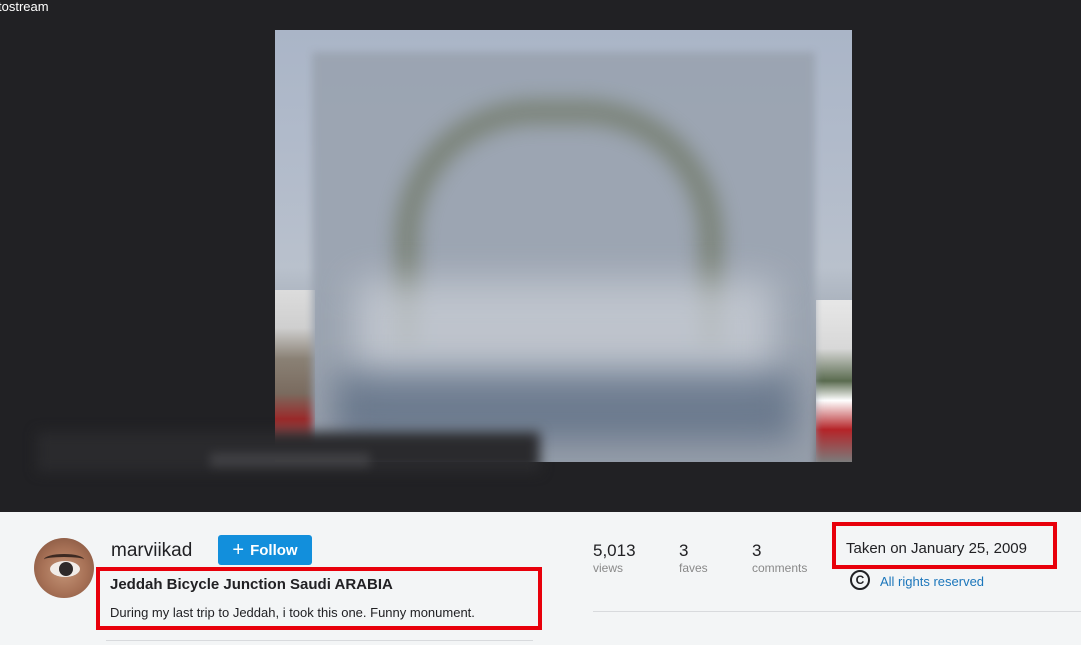  What do you see at coordinates (780, 568) in the screenshot?
I see `comments-label: comments` at bounding box center [780, 568].